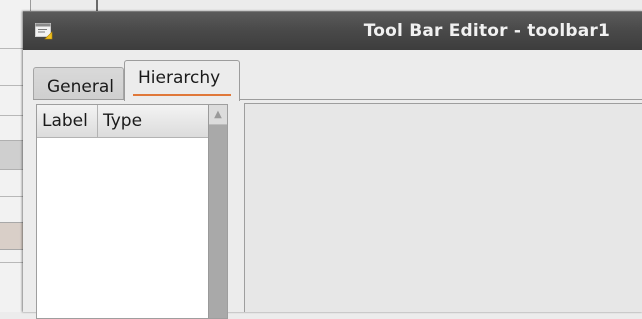 Image resolution: width=642 pixels, height=319 pixels. What do you see at coordinates (486, 31) in the screenshot?
I see `window-title: Tool Bar Editor - toolbar1` at bounding box center [486, 31].